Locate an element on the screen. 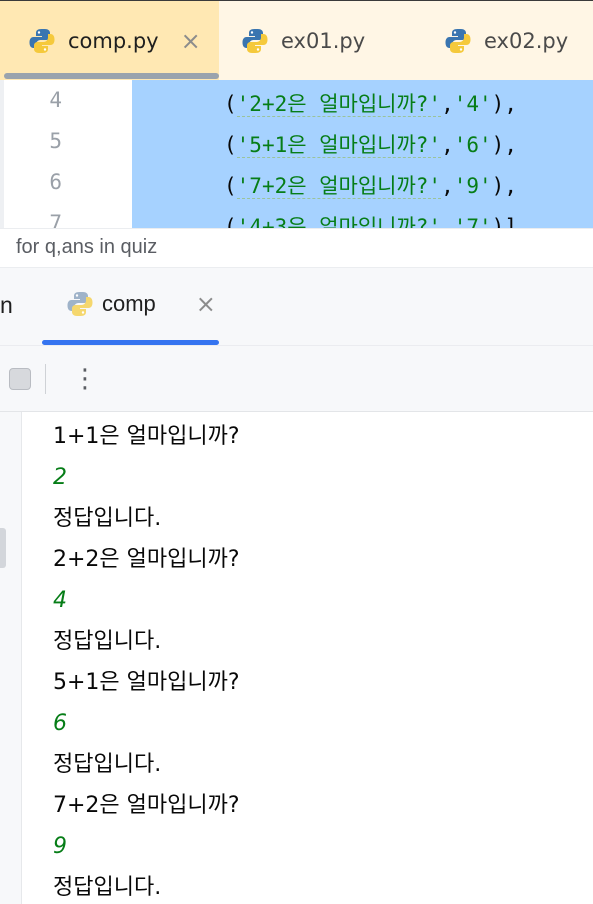 The width and height of the screenshot is (593, 904). gutter-marker is located at coordinates (3, 548).